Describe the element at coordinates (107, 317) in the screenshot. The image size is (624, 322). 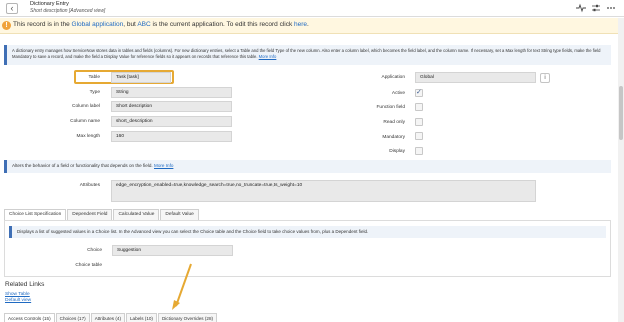
I see `tab-attributes: Attributes (4)` at that location.